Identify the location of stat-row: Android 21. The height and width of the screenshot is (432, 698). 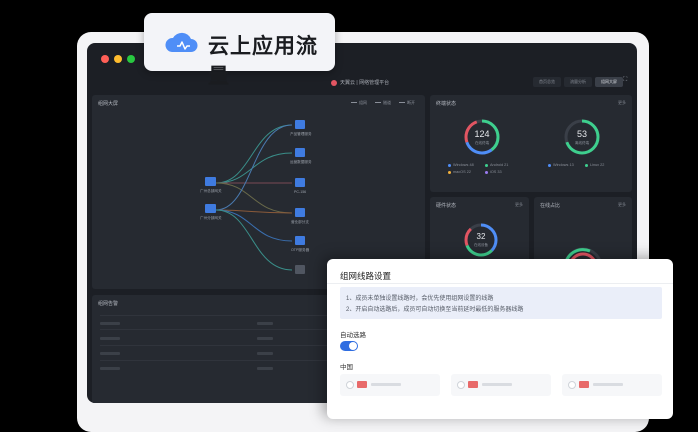
(496, 165).